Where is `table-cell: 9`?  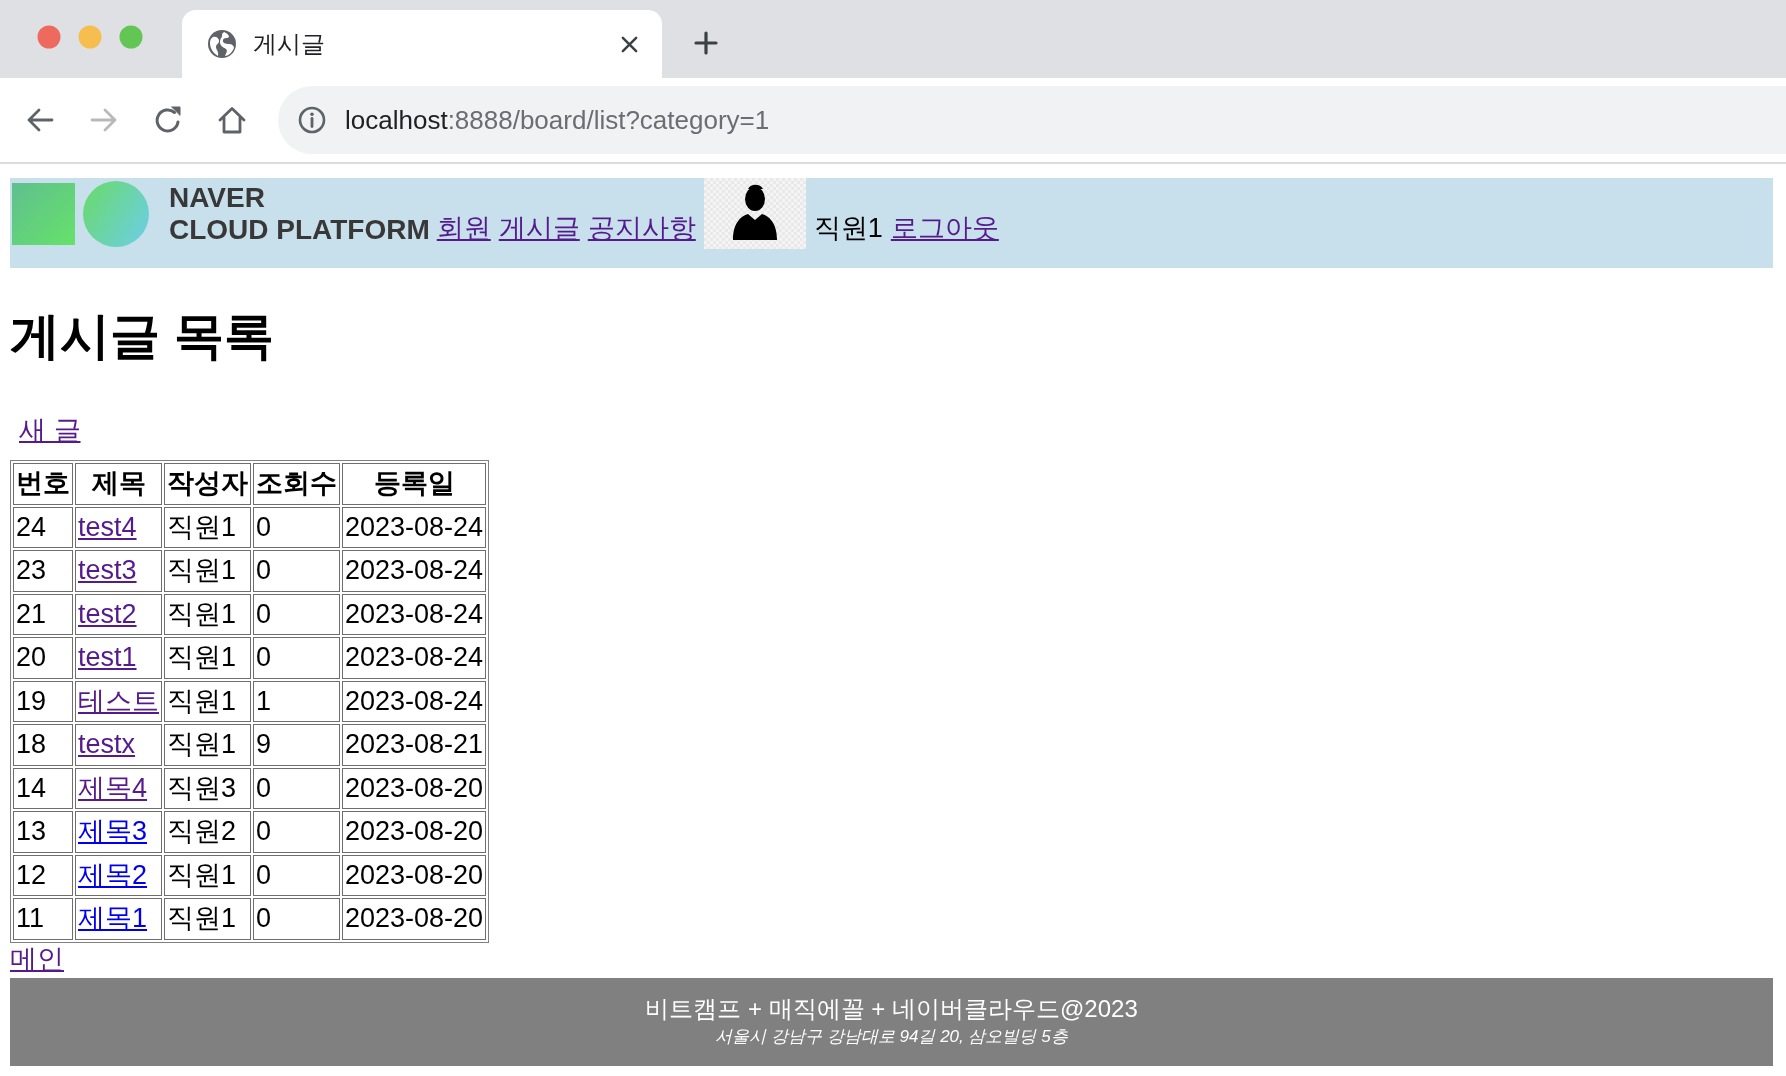
table-cell: 9 is located at coordinates (296, 745).